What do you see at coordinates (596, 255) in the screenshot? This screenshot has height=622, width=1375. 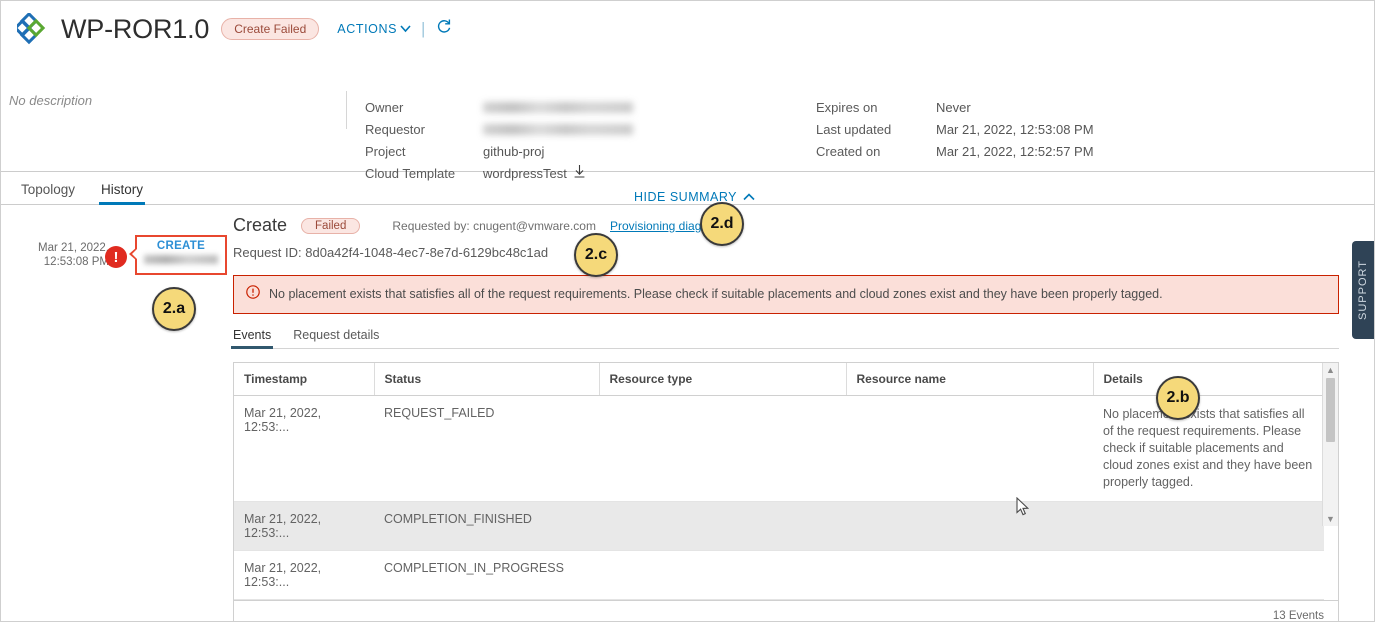 I see `annotation-badge-2c: 2.c` at bounding box center [596, 255].